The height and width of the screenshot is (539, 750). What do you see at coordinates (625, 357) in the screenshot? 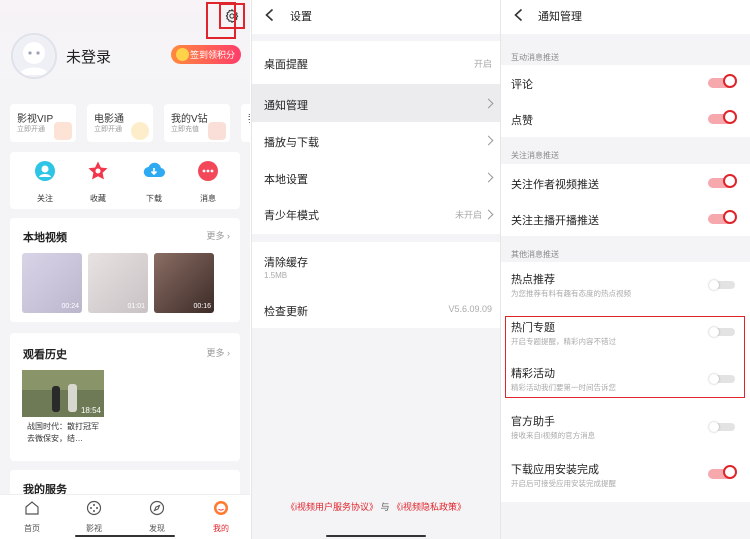
I see `highlight-box` at bounding box center [625, 357].